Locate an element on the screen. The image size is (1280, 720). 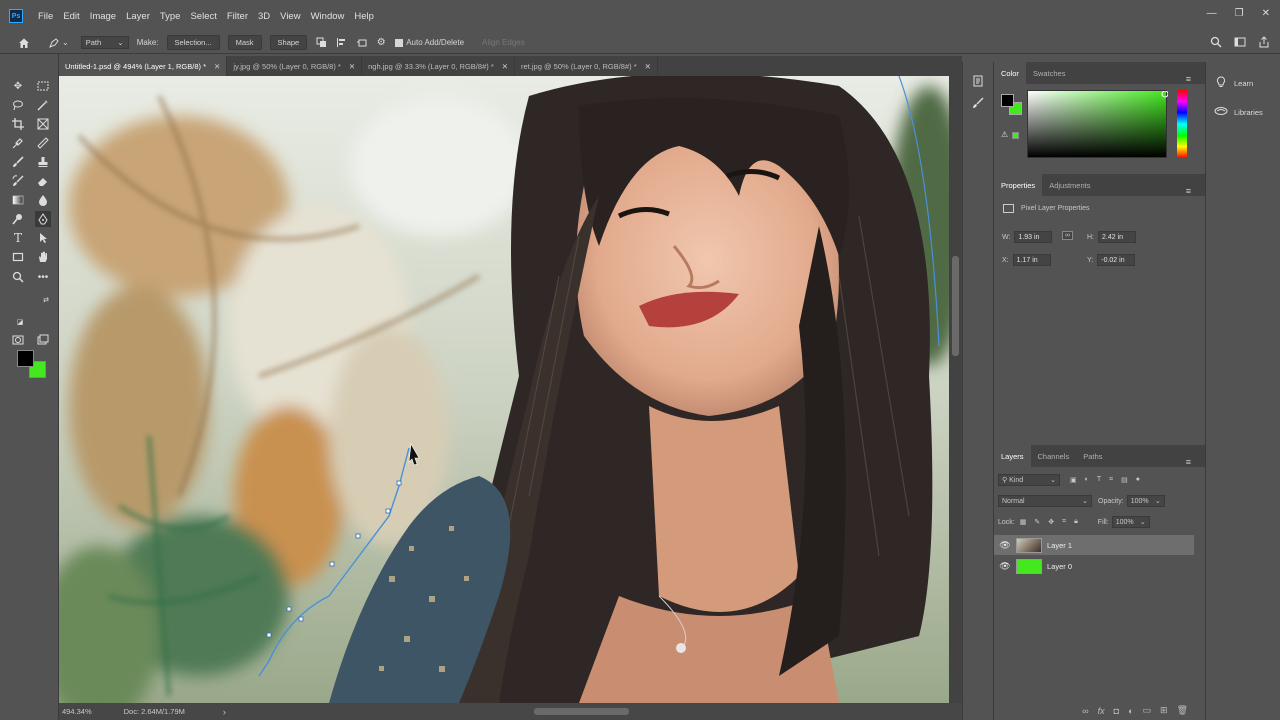
swap-colors-icon: ⇄ is located at coordinates (46, 300).